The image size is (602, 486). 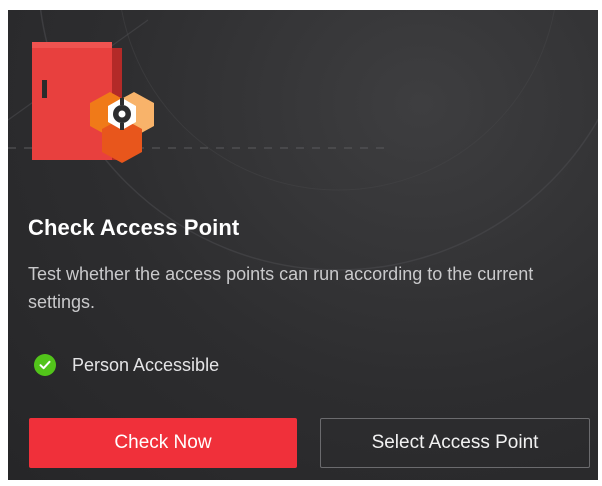 I want to click on select-access-point-label: Select Access Point, so click(x=455, y=442).